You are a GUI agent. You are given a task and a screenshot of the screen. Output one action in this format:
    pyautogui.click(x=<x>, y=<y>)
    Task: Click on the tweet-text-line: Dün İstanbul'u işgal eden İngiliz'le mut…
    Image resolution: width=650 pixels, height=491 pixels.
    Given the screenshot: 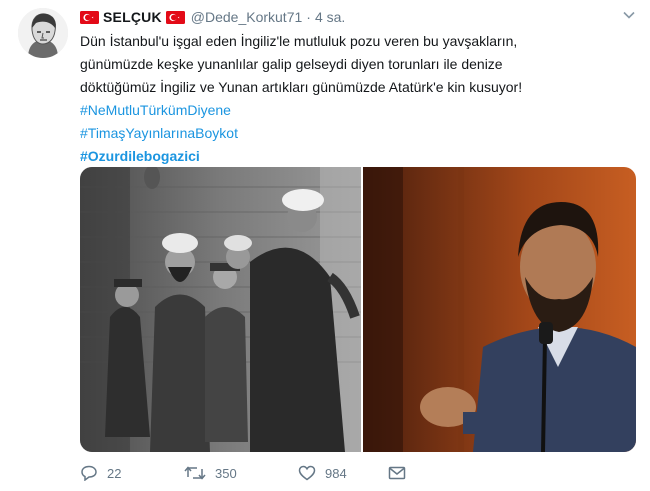 What is the action you would take?
    pyautogui.click(x=299, y=41)
    